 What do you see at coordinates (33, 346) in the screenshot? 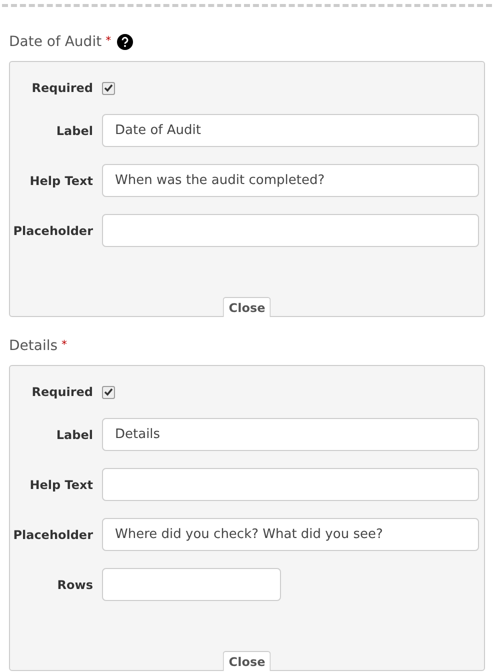
I see `section-title: Details` at bounding box center [33, 346].